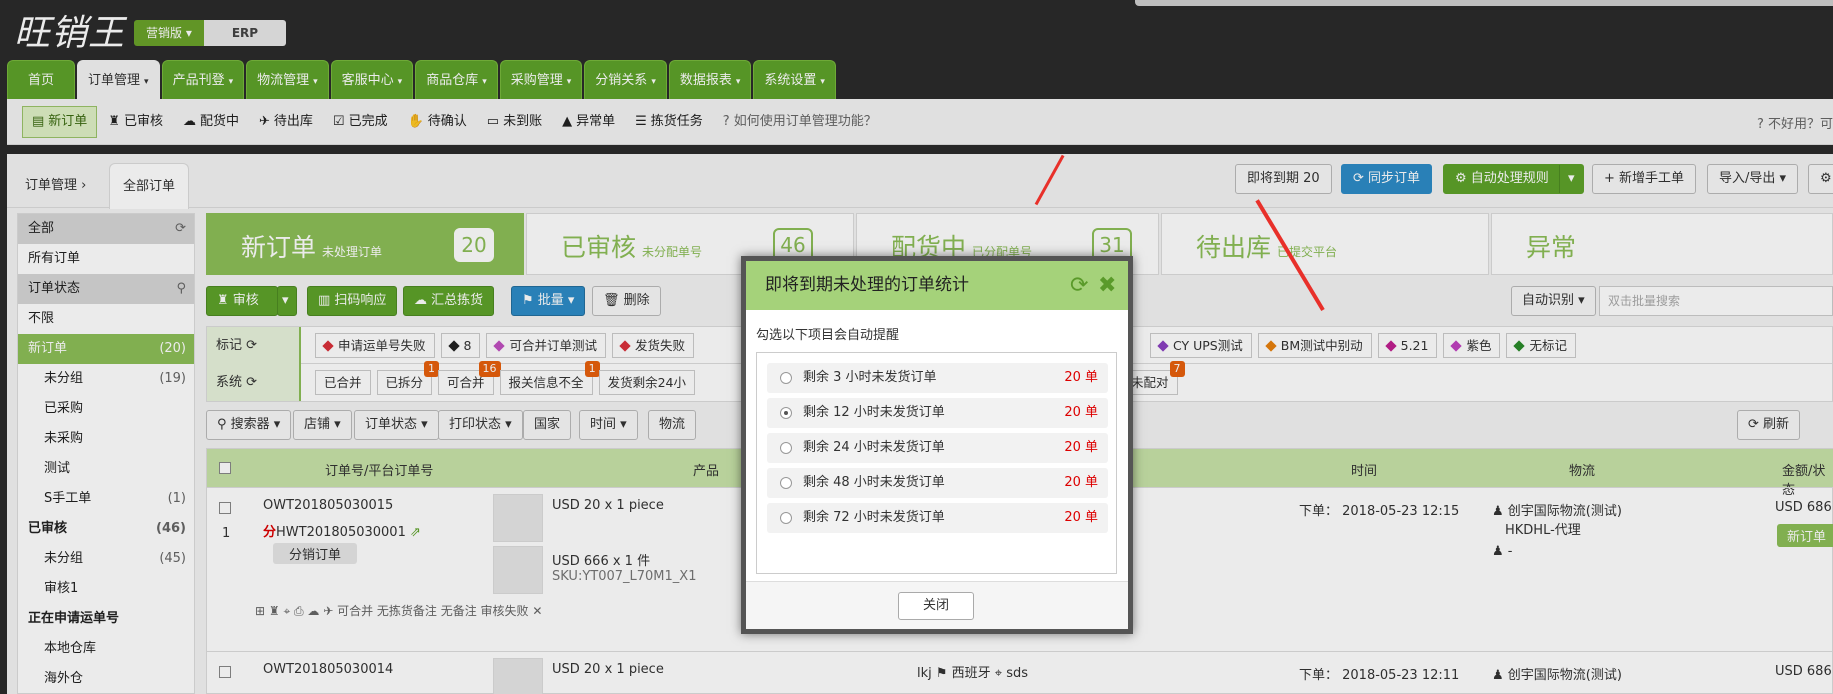 This screenshot has width=1833, height=694. Describe the element at coordinates (874, 447) in the screenshot. I see `option-label: 剩余 24 小时未发货订单` at that location.